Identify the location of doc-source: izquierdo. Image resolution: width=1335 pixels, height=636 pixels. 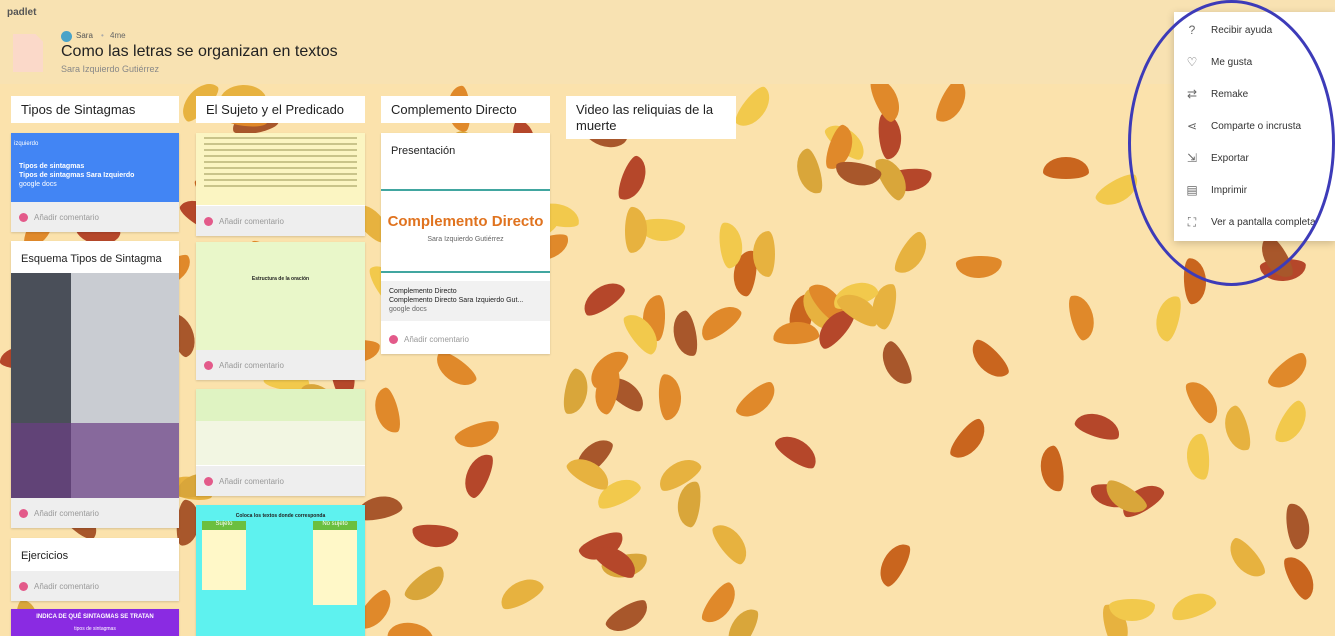
(26, 144).